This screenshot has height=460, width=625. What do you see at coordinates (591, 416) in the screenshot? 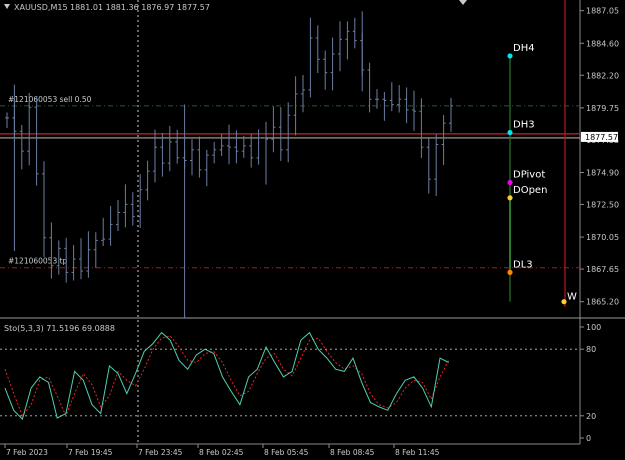
I see `stoch-tick-label: 20` at bounding box center [591, 416].